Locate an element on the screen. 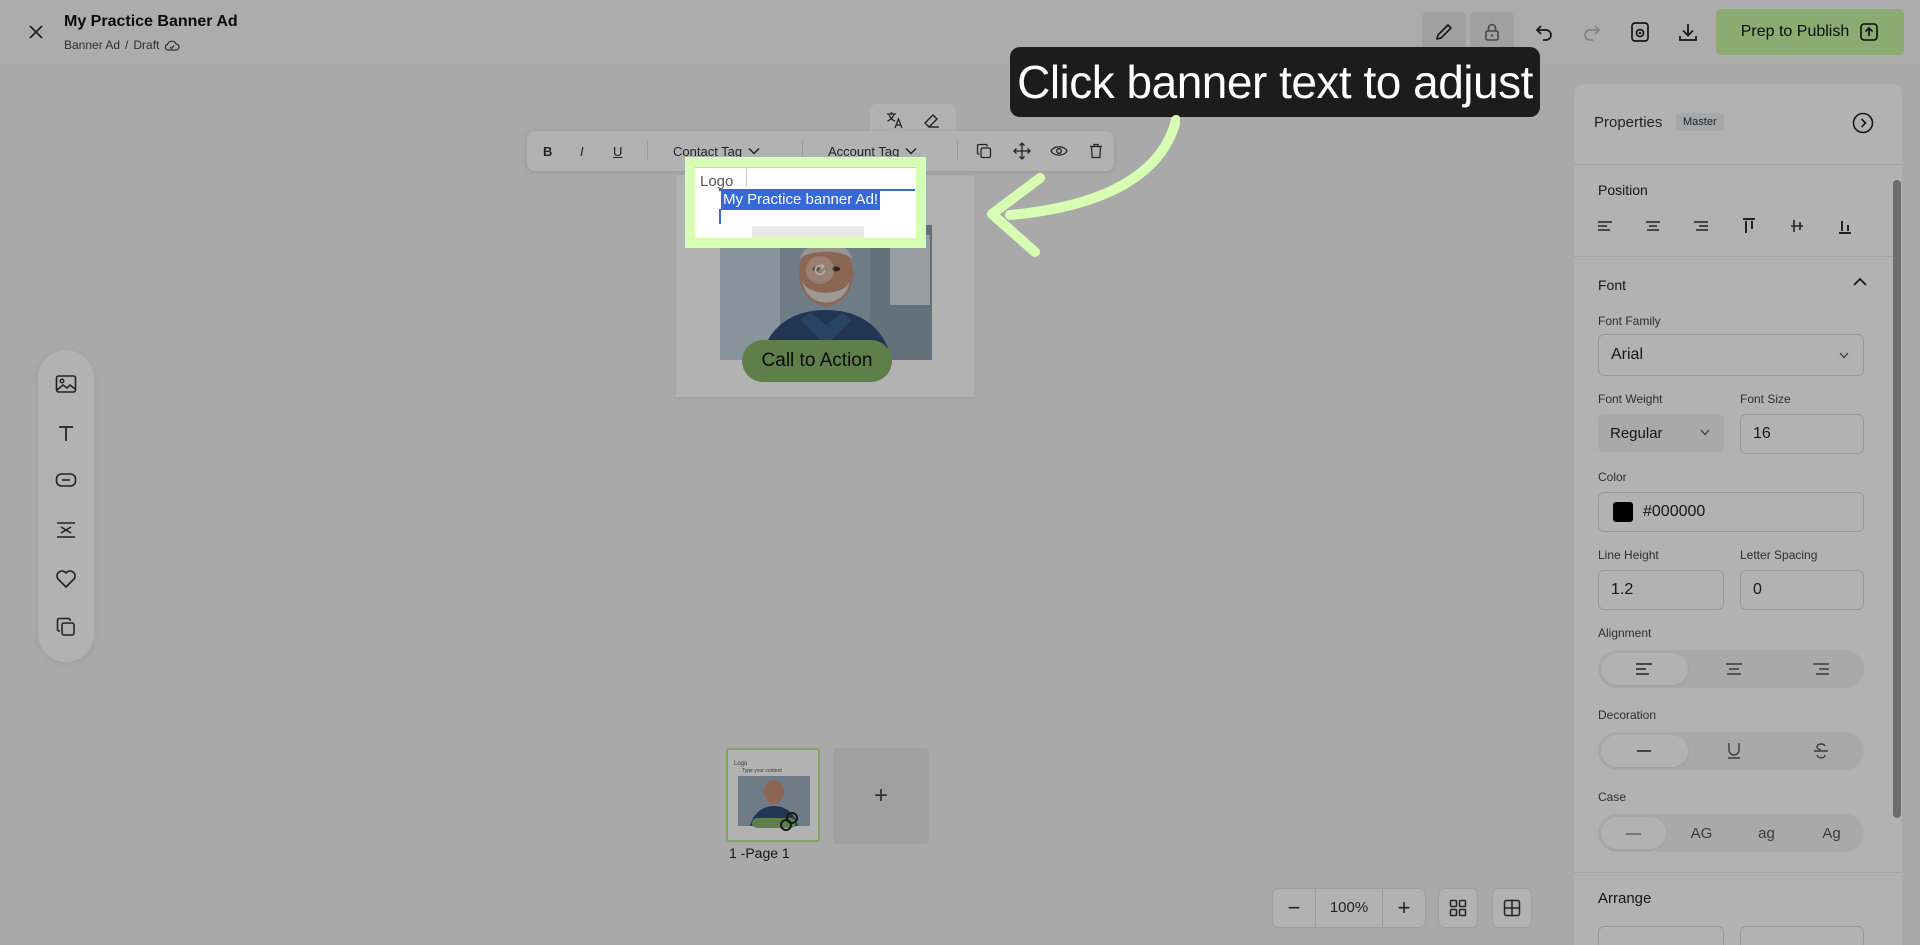  alignment-label: Alignment is located at coordinates (1625, 633).